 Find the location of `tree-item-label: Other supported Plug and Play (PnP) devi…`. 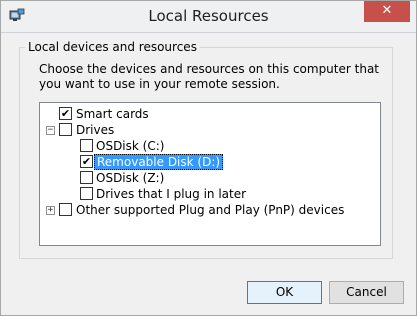

tree-item-label: Other supported Plug and Play (PnP) devi… is located at coordinates (210, 210).